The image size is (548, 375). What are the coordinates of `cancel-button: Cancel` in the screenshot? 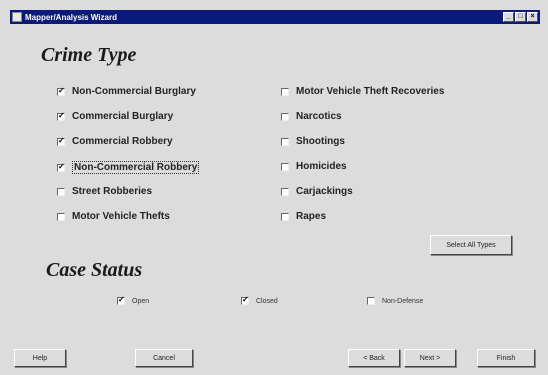 It's located at (164, 358).